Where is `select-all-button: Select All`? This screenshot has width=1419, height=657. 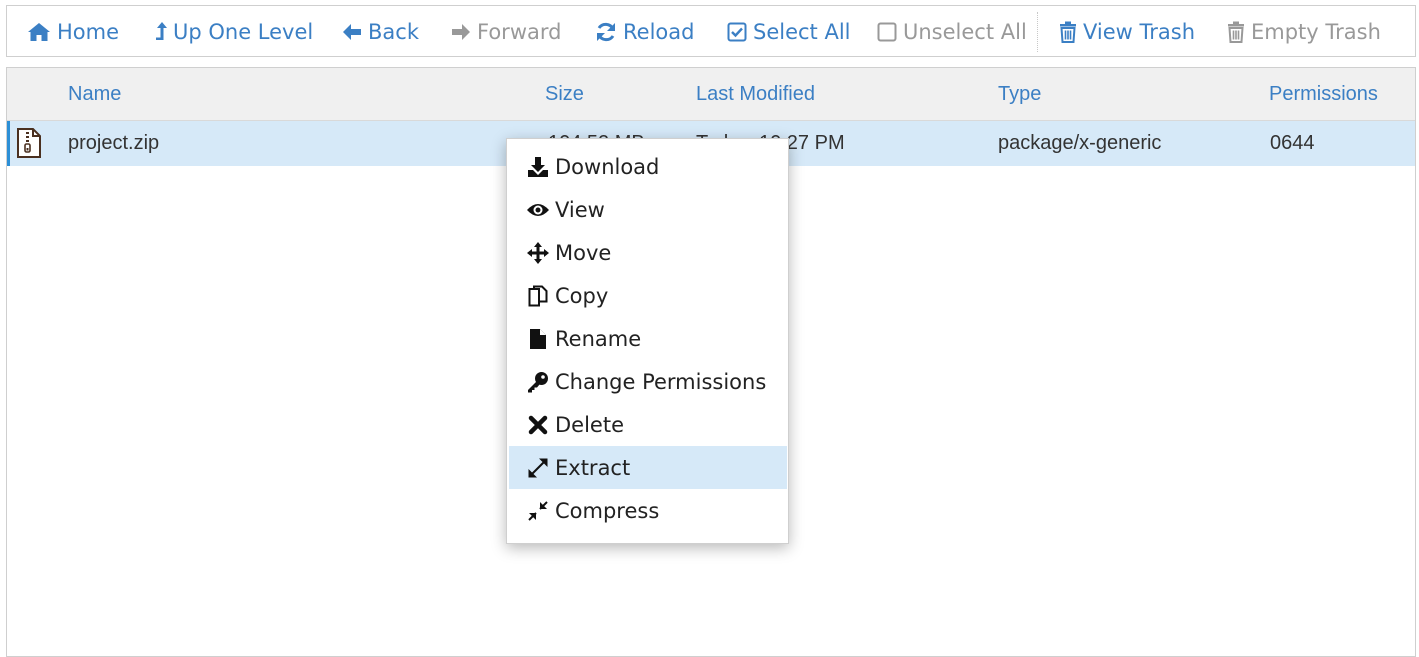
select-all-button: Select All is located at coordinates (789, 32).